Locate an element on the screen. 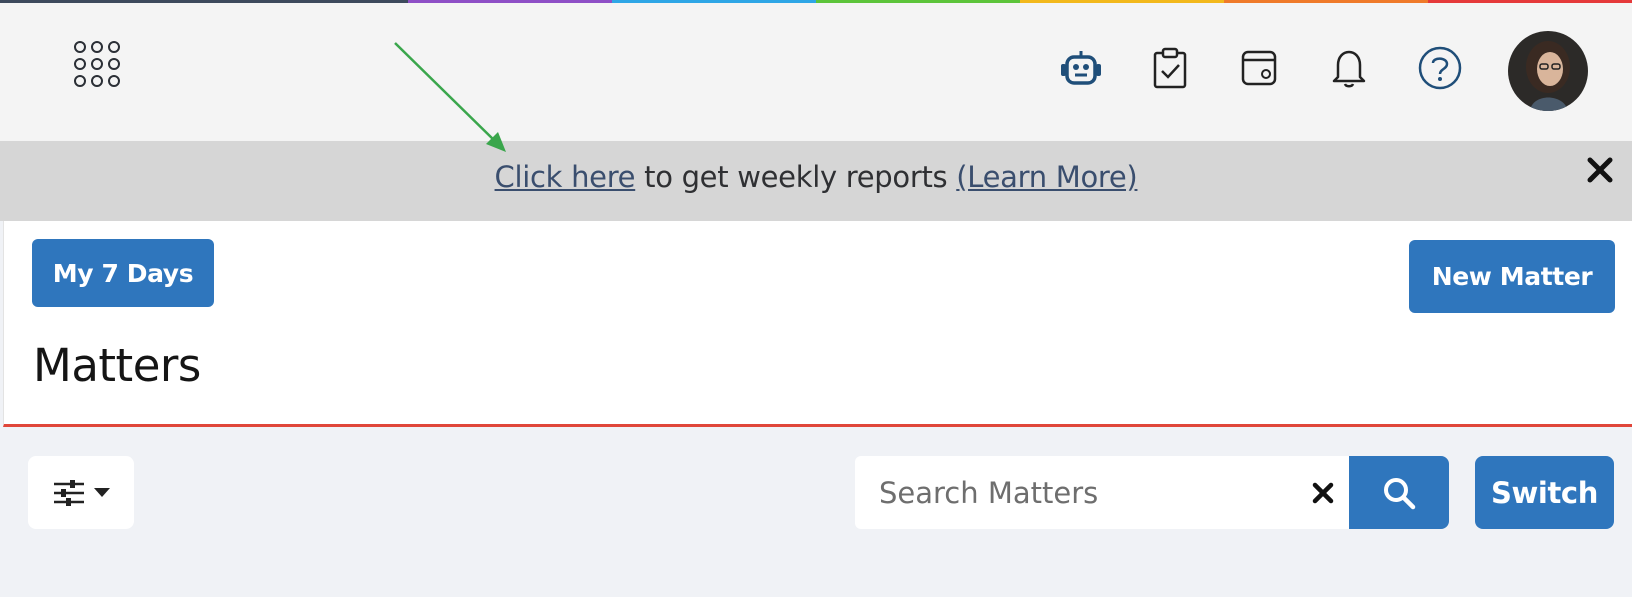 The image size is (1632, 597). close-icon-svg is located at coordinates (1600, 170).